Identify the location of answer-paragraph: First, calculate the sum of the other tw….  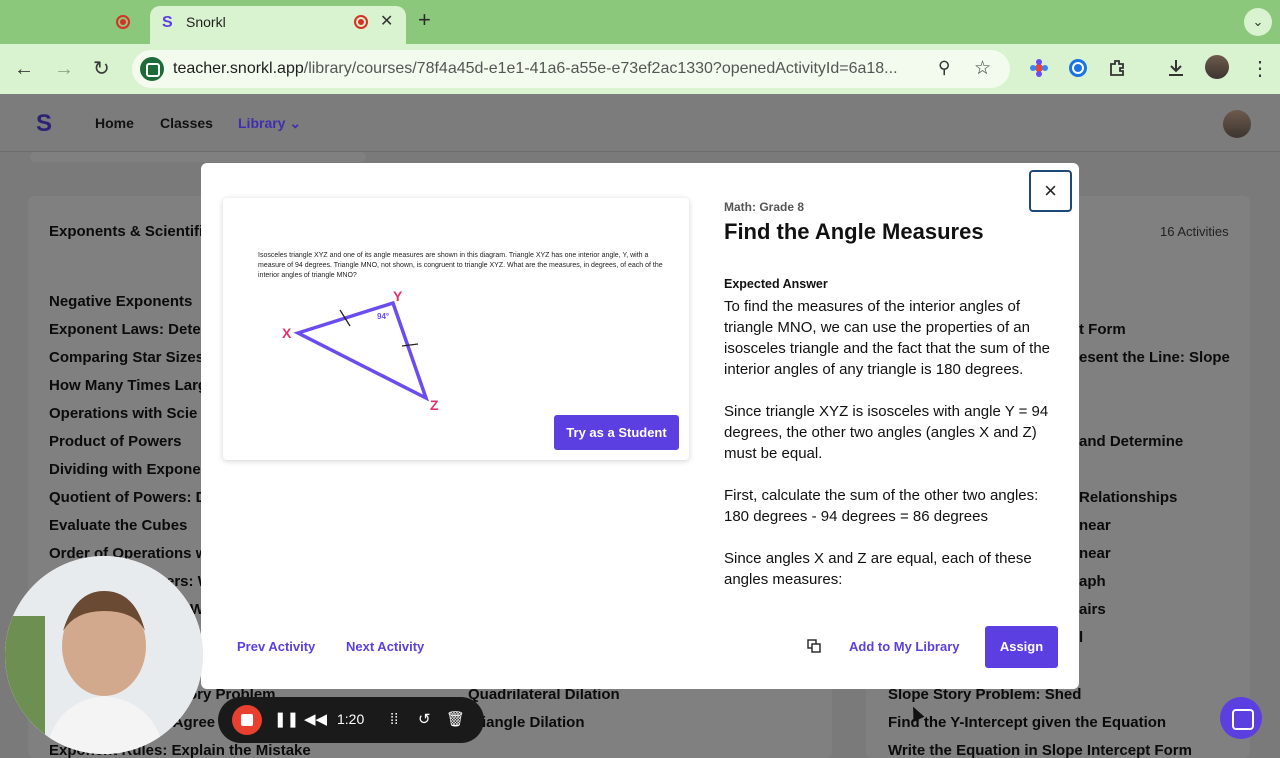
(881, 506).